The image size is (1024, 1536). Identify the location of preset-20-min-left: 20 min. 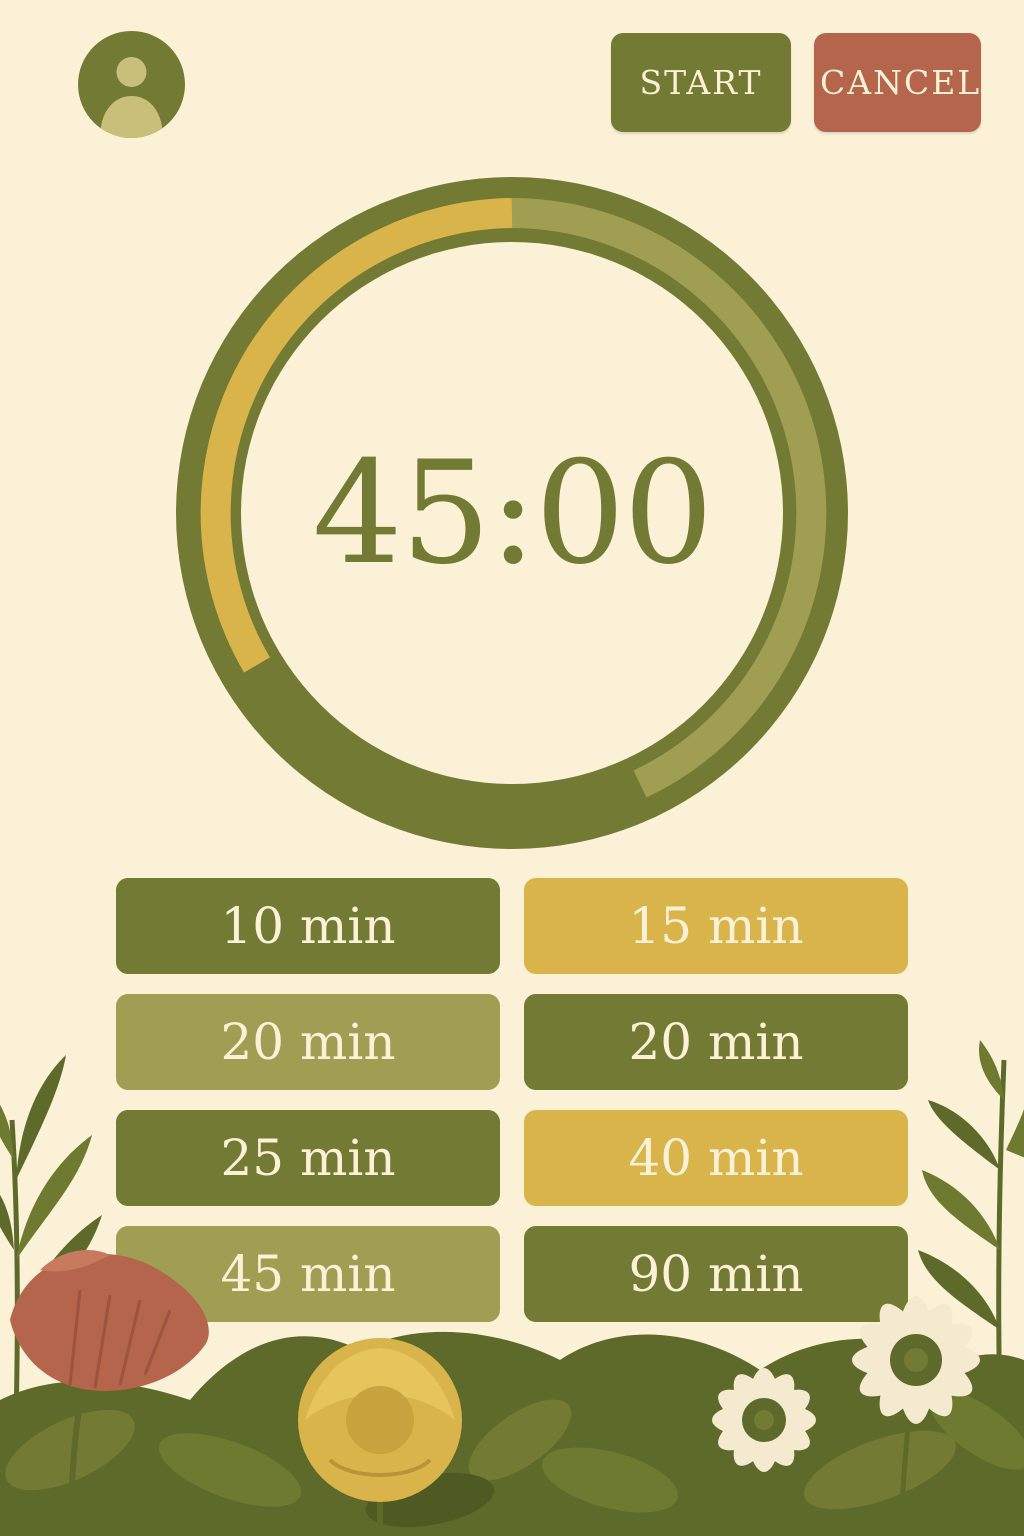
(308, 1042).